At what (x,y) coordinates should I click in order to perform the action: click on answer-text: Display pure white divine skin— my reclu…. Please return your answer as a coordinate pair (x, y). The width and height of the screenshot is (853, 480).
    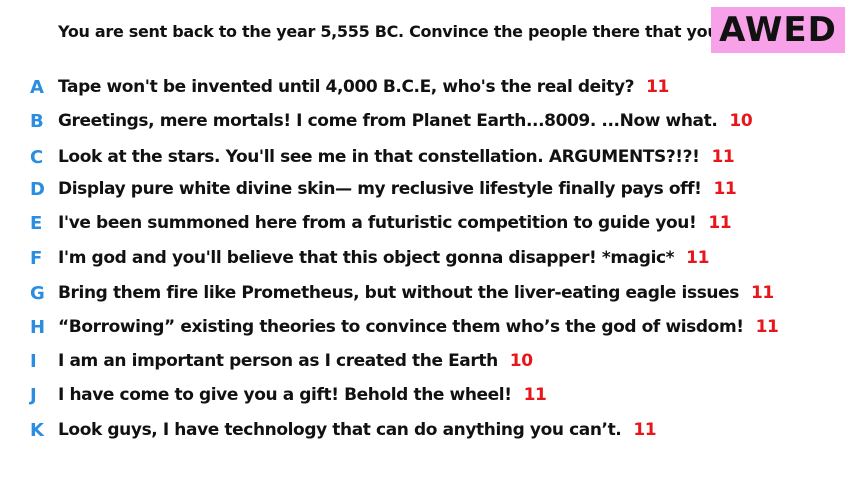
    Looking at the image, I should click on (380, 189).